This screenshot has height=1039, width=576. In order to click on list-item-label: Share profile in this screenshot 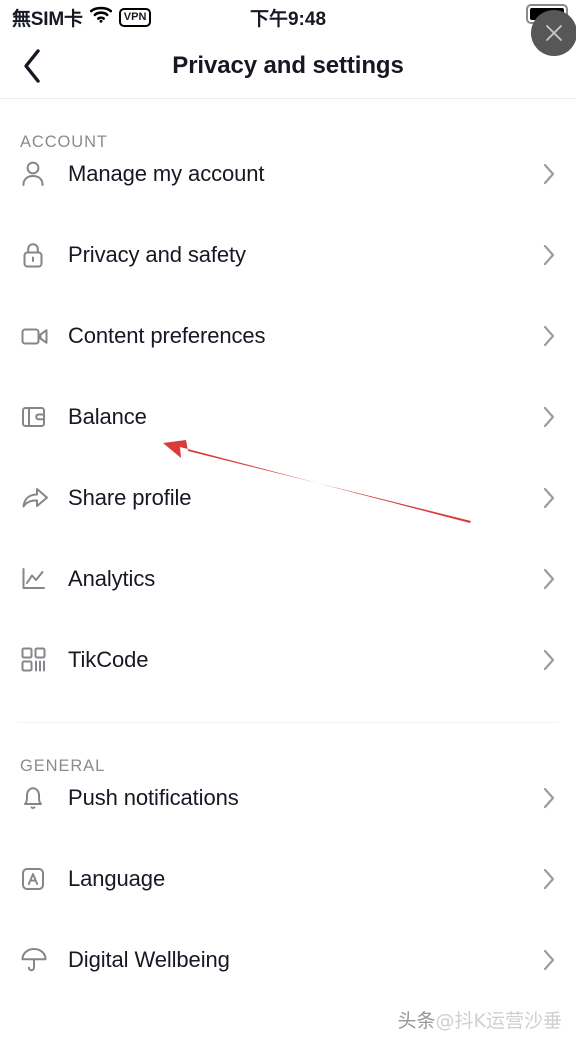, I will do `click(130, 497)`.